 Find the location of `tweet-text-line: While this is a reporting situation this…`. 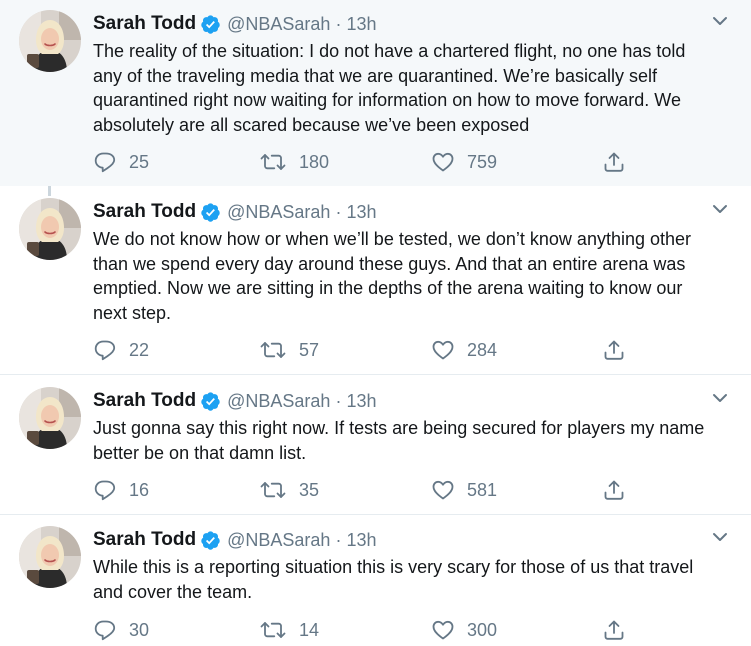

tweet-text-line: While this is a reporting situation this… is located at coordinates (393, 567).